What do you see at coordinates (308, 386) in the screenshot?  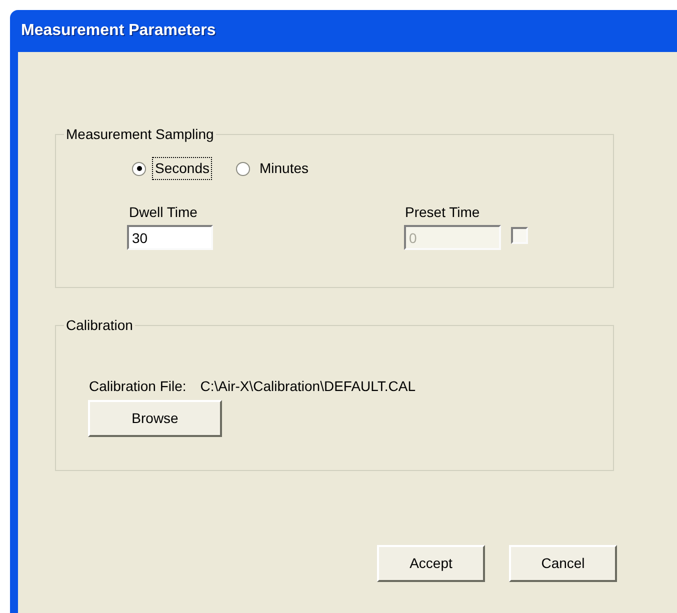 I see `file-path: C:\Air-X\Calibration\DEFAULT.CAL` at bounding box center [308, 386].